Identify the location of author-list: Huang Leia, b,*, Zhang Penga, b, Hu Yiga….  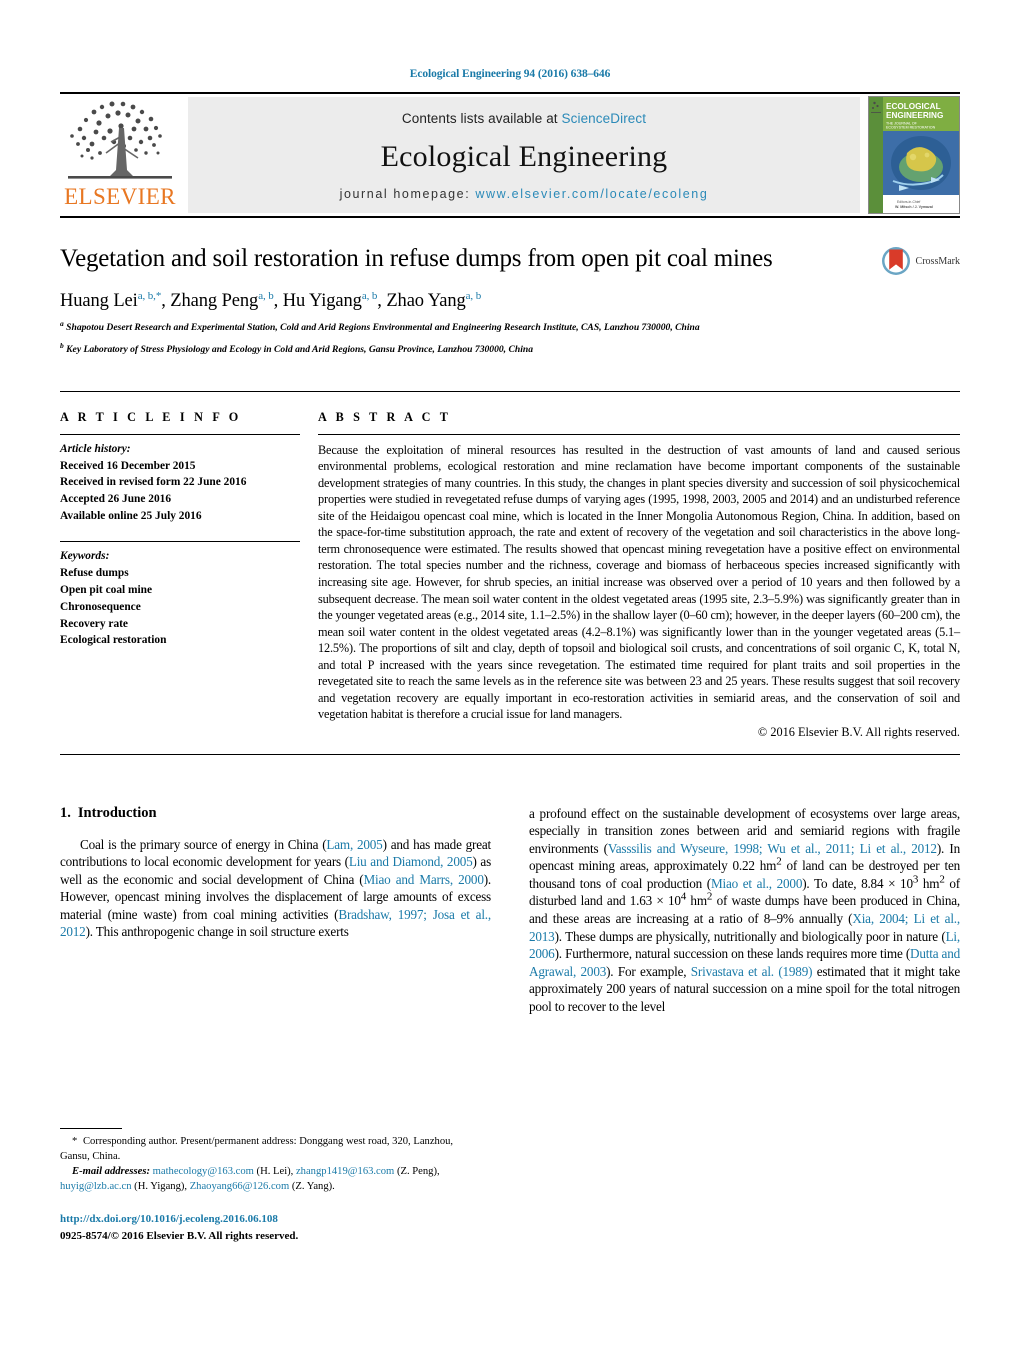
(271, 300).